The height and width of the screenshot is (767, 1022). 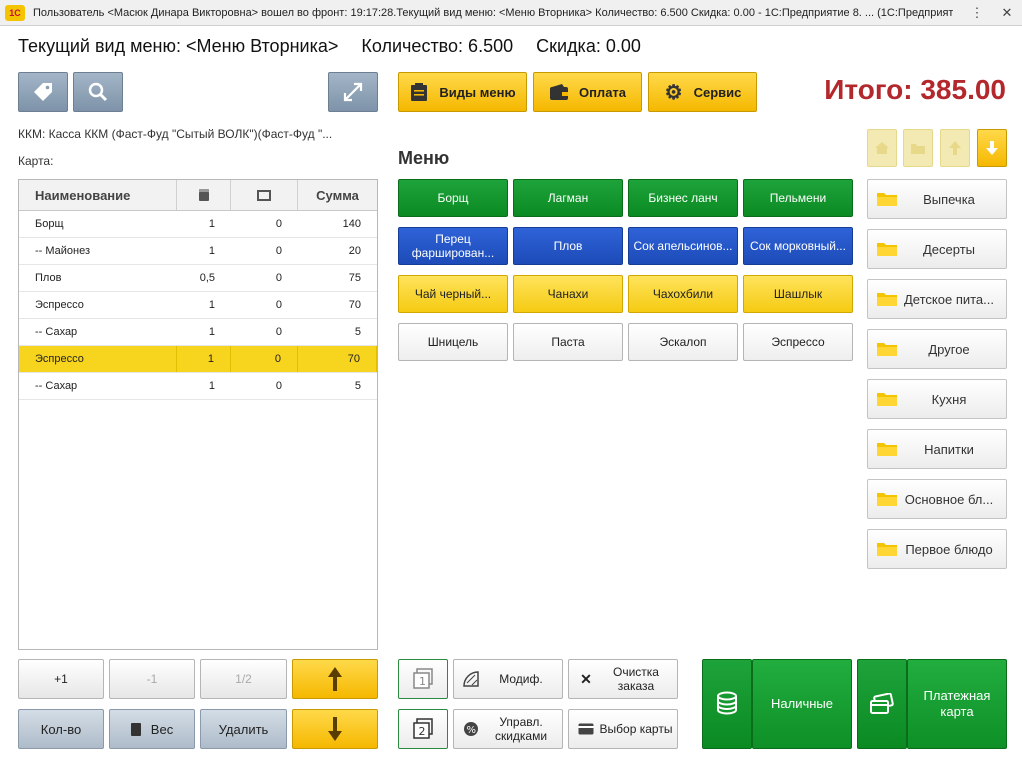 What do you see at coordinates (957, 704) in the screenshot?
I see `card-payment-button: Платежная карта` at bounding box center [957, 704].